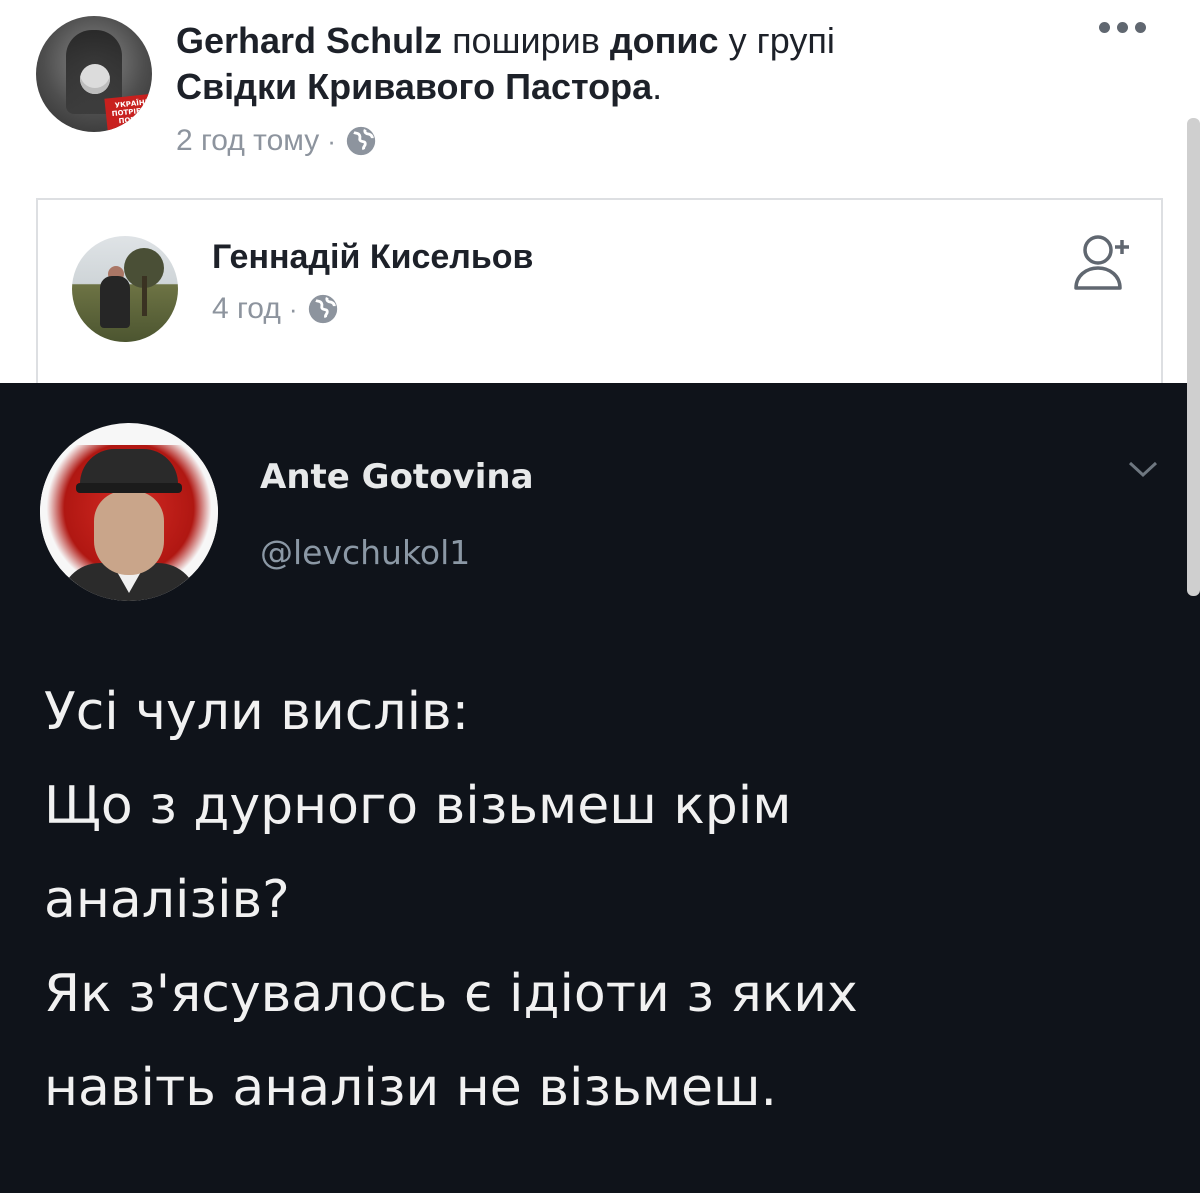  I want to click on scrollbar, so click(1193, 357).